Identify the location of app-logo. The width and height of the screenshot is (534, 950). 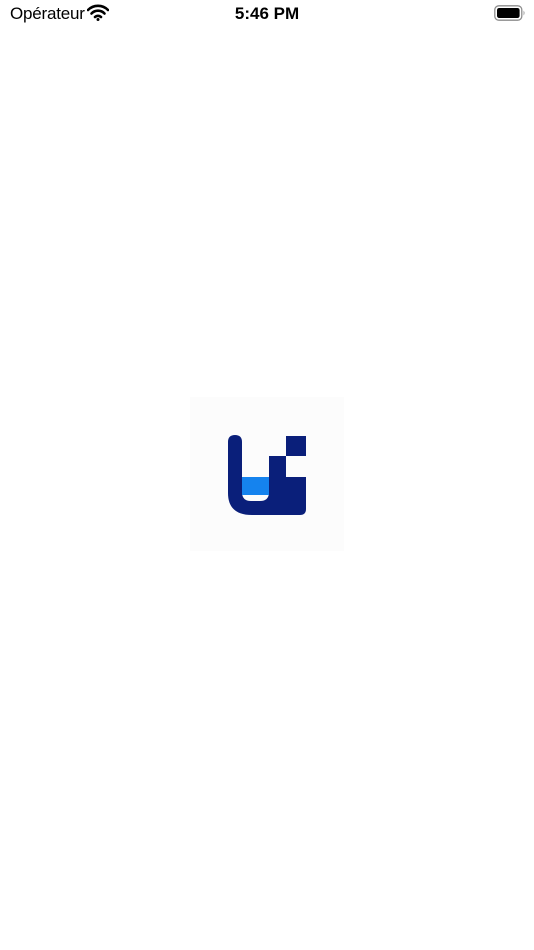
(267, 474).